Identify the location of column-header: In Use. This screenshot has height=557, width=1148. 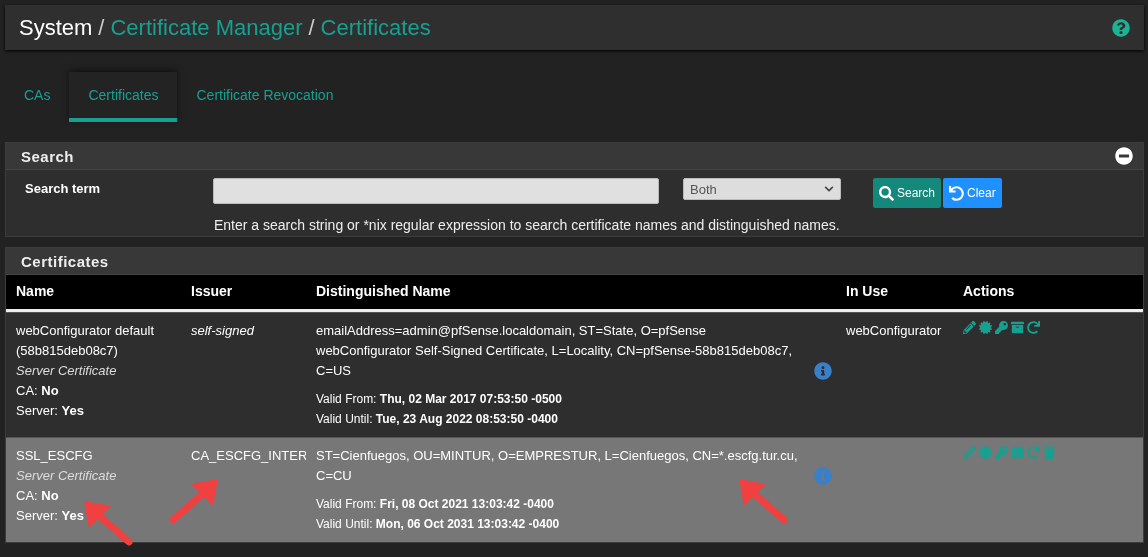
(894, 293).